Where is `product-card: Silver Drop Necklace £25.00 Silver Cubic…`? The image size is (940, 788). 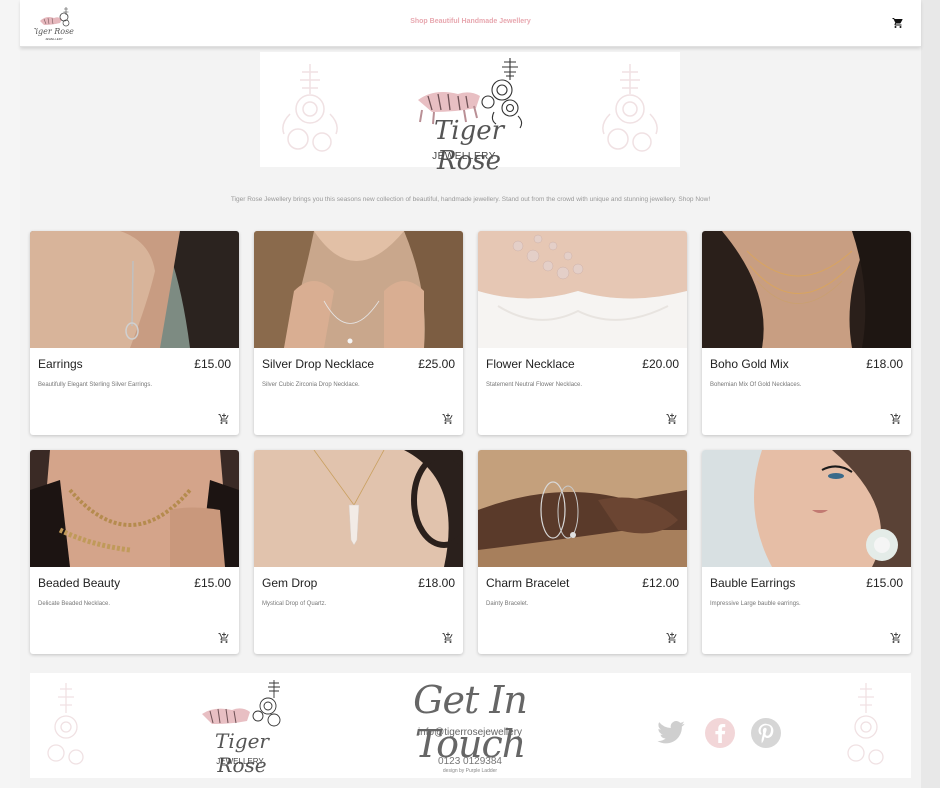
product-card: Silver Drop Necklace £25.00 Silver Cubic… is located at coordinates (358, 333).